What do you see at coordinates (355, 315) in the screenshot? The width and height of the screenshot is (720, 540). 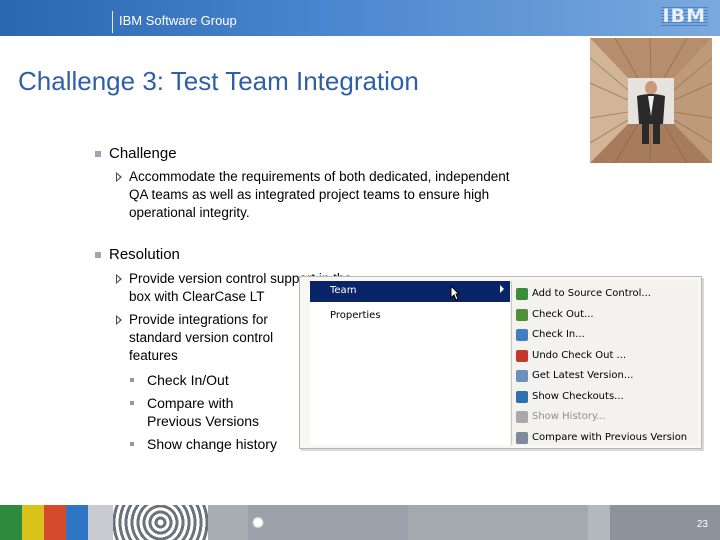 I see `menu-item-properties: Properties` at bounding box center [355, 315].